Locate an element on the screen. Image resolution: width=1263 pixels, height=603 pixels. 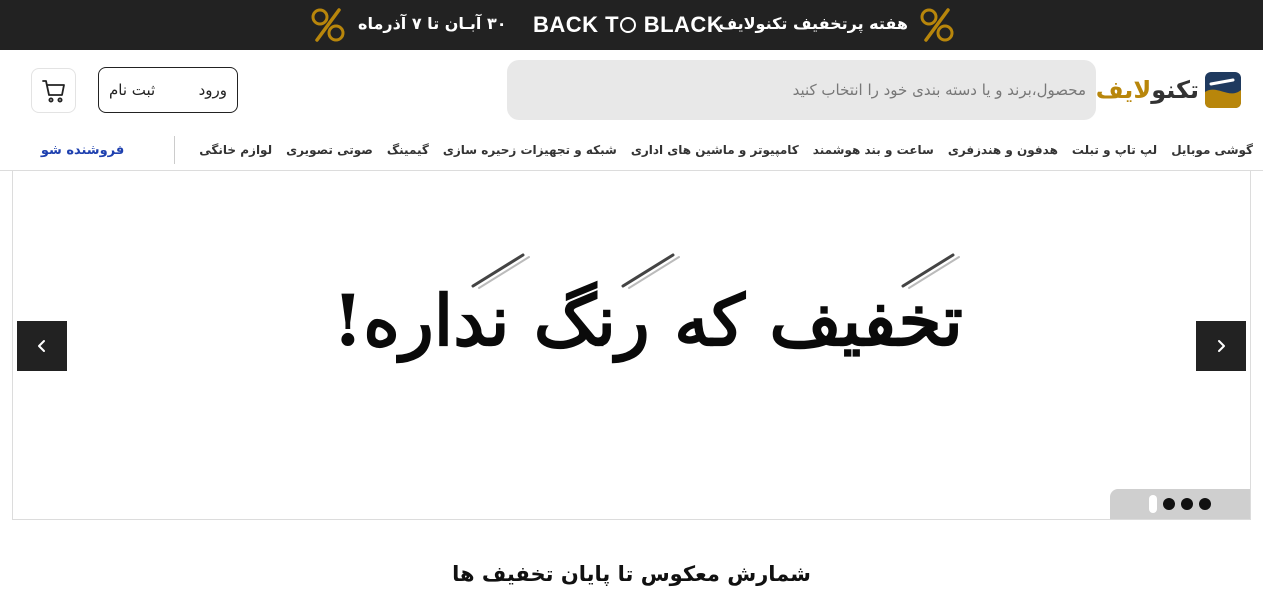
nav-item-network-storage: شبکه و تجهیزات زحیره سازی is located at coordinates (530, 150).